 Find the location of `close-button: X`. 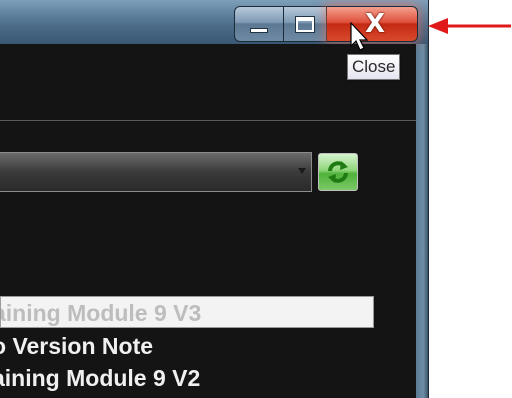

close-button: X is located at coordinates (372, 24).